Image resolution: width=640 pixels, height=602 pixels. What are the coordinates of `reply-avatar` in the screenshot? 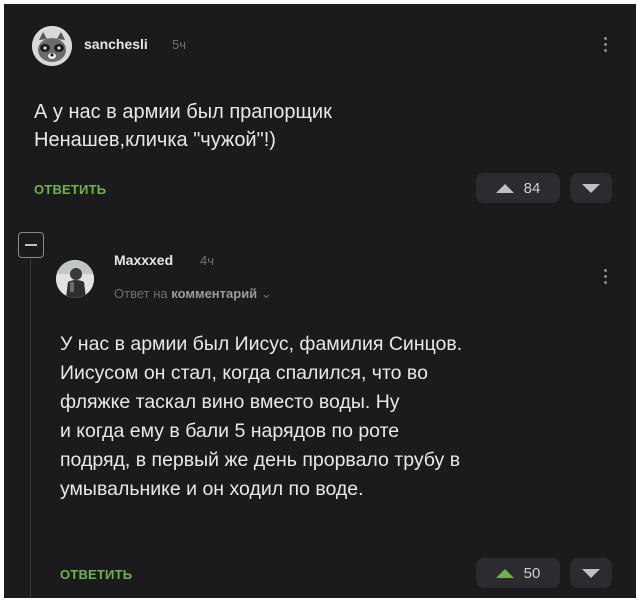 It's located at (75, 279).